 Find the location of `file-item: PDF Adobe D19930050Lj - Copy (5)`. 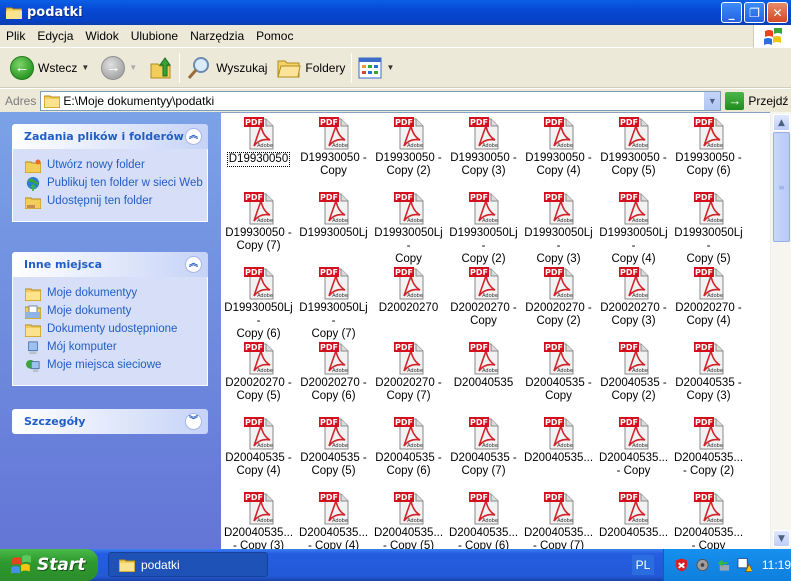

file-item: PDF Adobe D19930050Lj - Copy (5) is located at coordinates (708, 226).